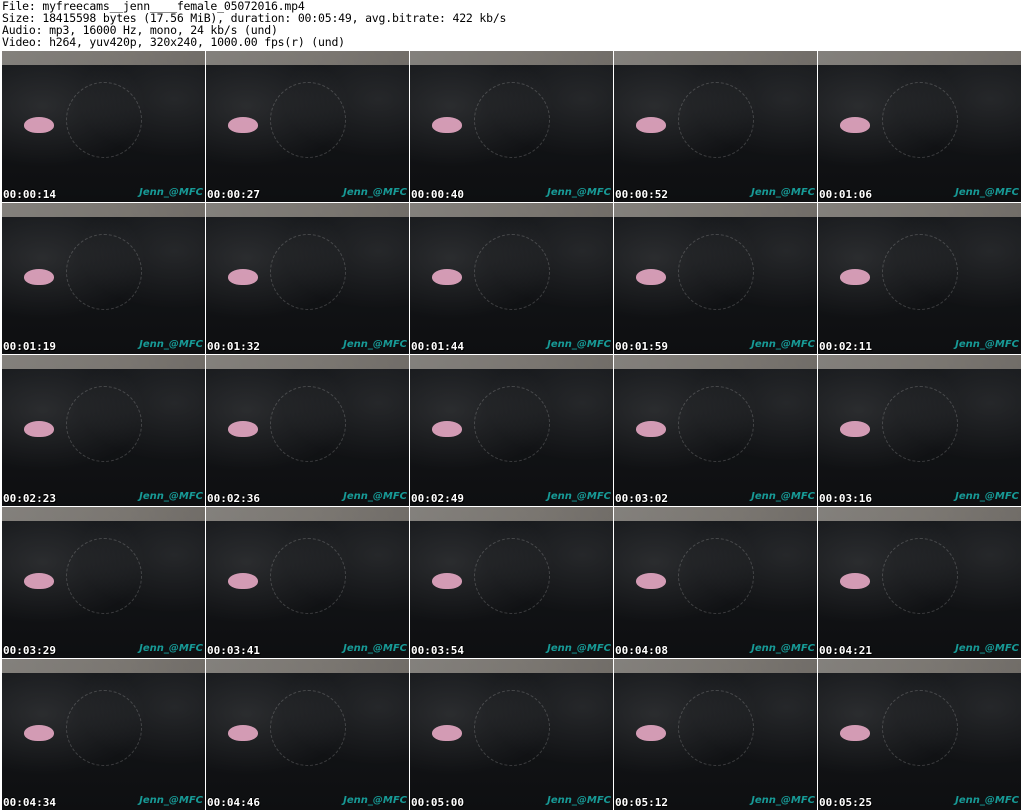  What do you see at coordinates (437, 498) in the screenshot?
I see `frame-timestamp: 00:02:49` at bounding box center [437, 498].